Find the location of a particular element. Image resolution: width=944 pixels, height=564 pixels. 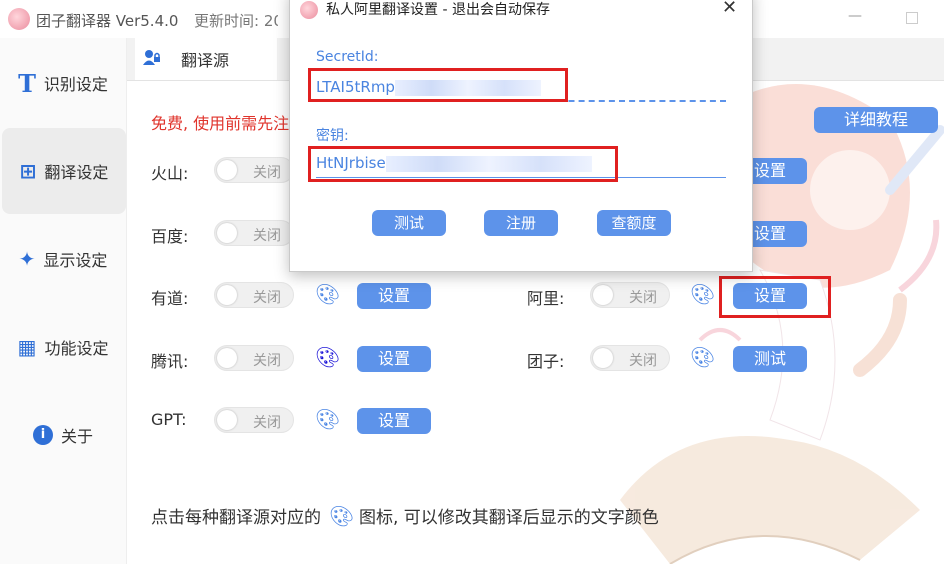

register-button: 注册 is located at coordinates (521, 223).